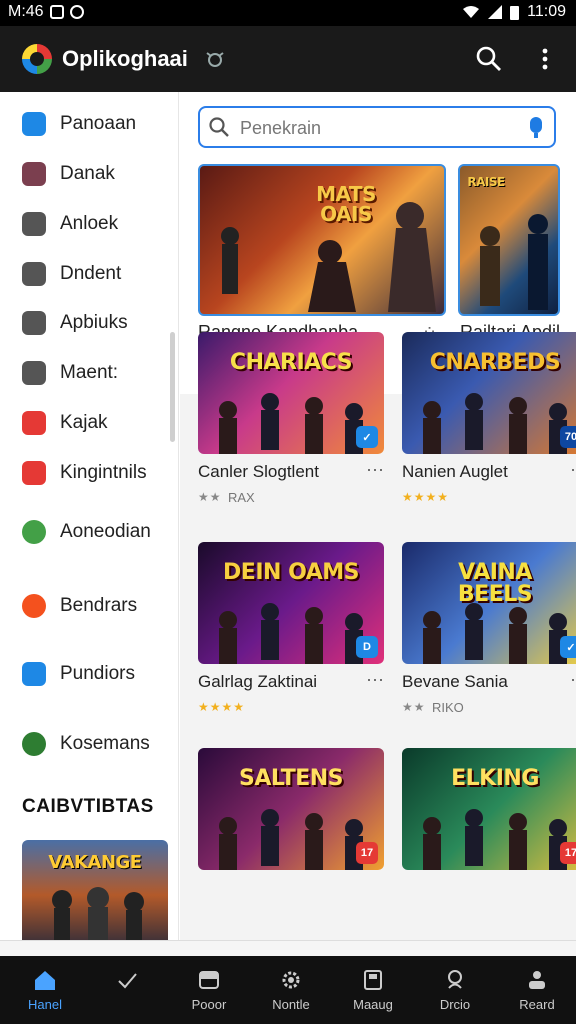  I want to click on bottom-nav-item-6: Reard, so click(536, 990).